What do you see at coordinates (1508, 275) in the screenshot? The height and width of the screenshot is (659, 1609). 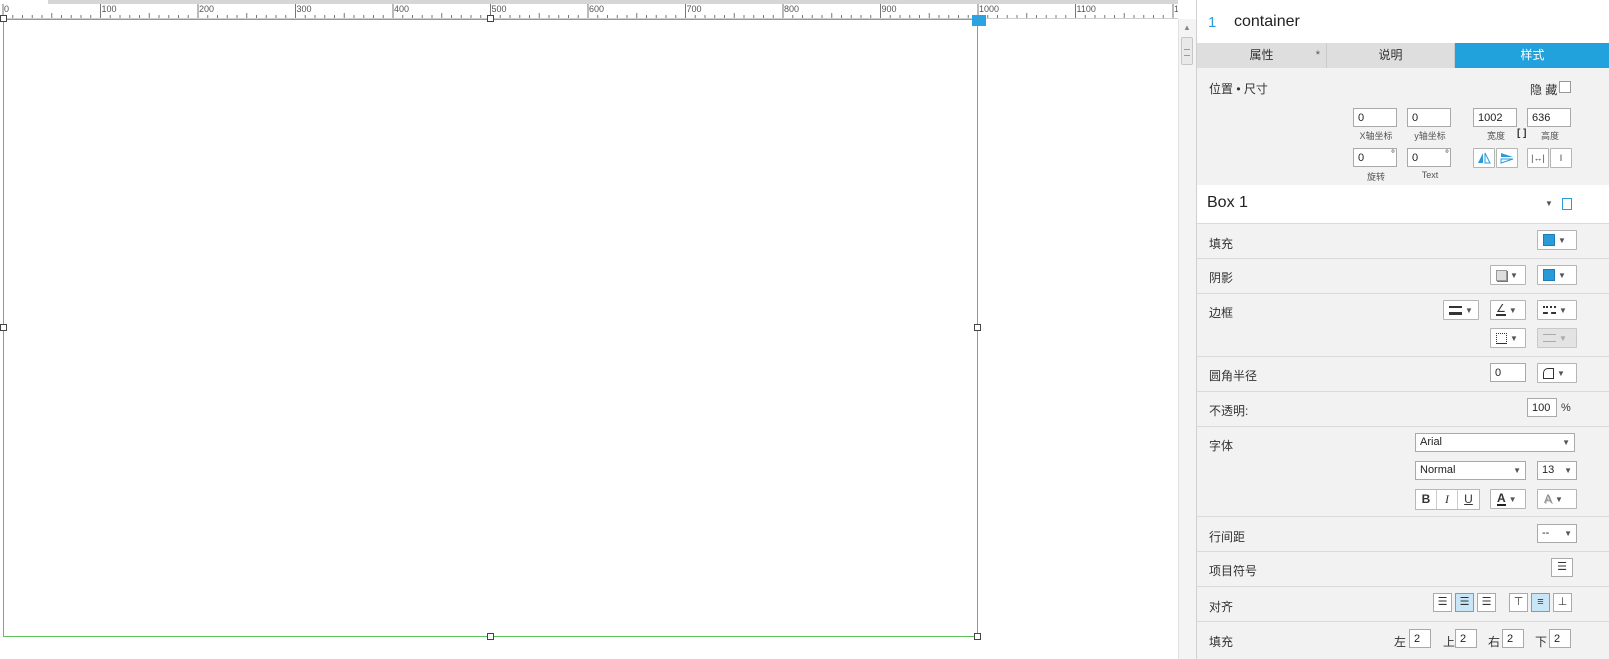 I see `outer-shadow-button: ▼` at bounding box center [1508, 275].